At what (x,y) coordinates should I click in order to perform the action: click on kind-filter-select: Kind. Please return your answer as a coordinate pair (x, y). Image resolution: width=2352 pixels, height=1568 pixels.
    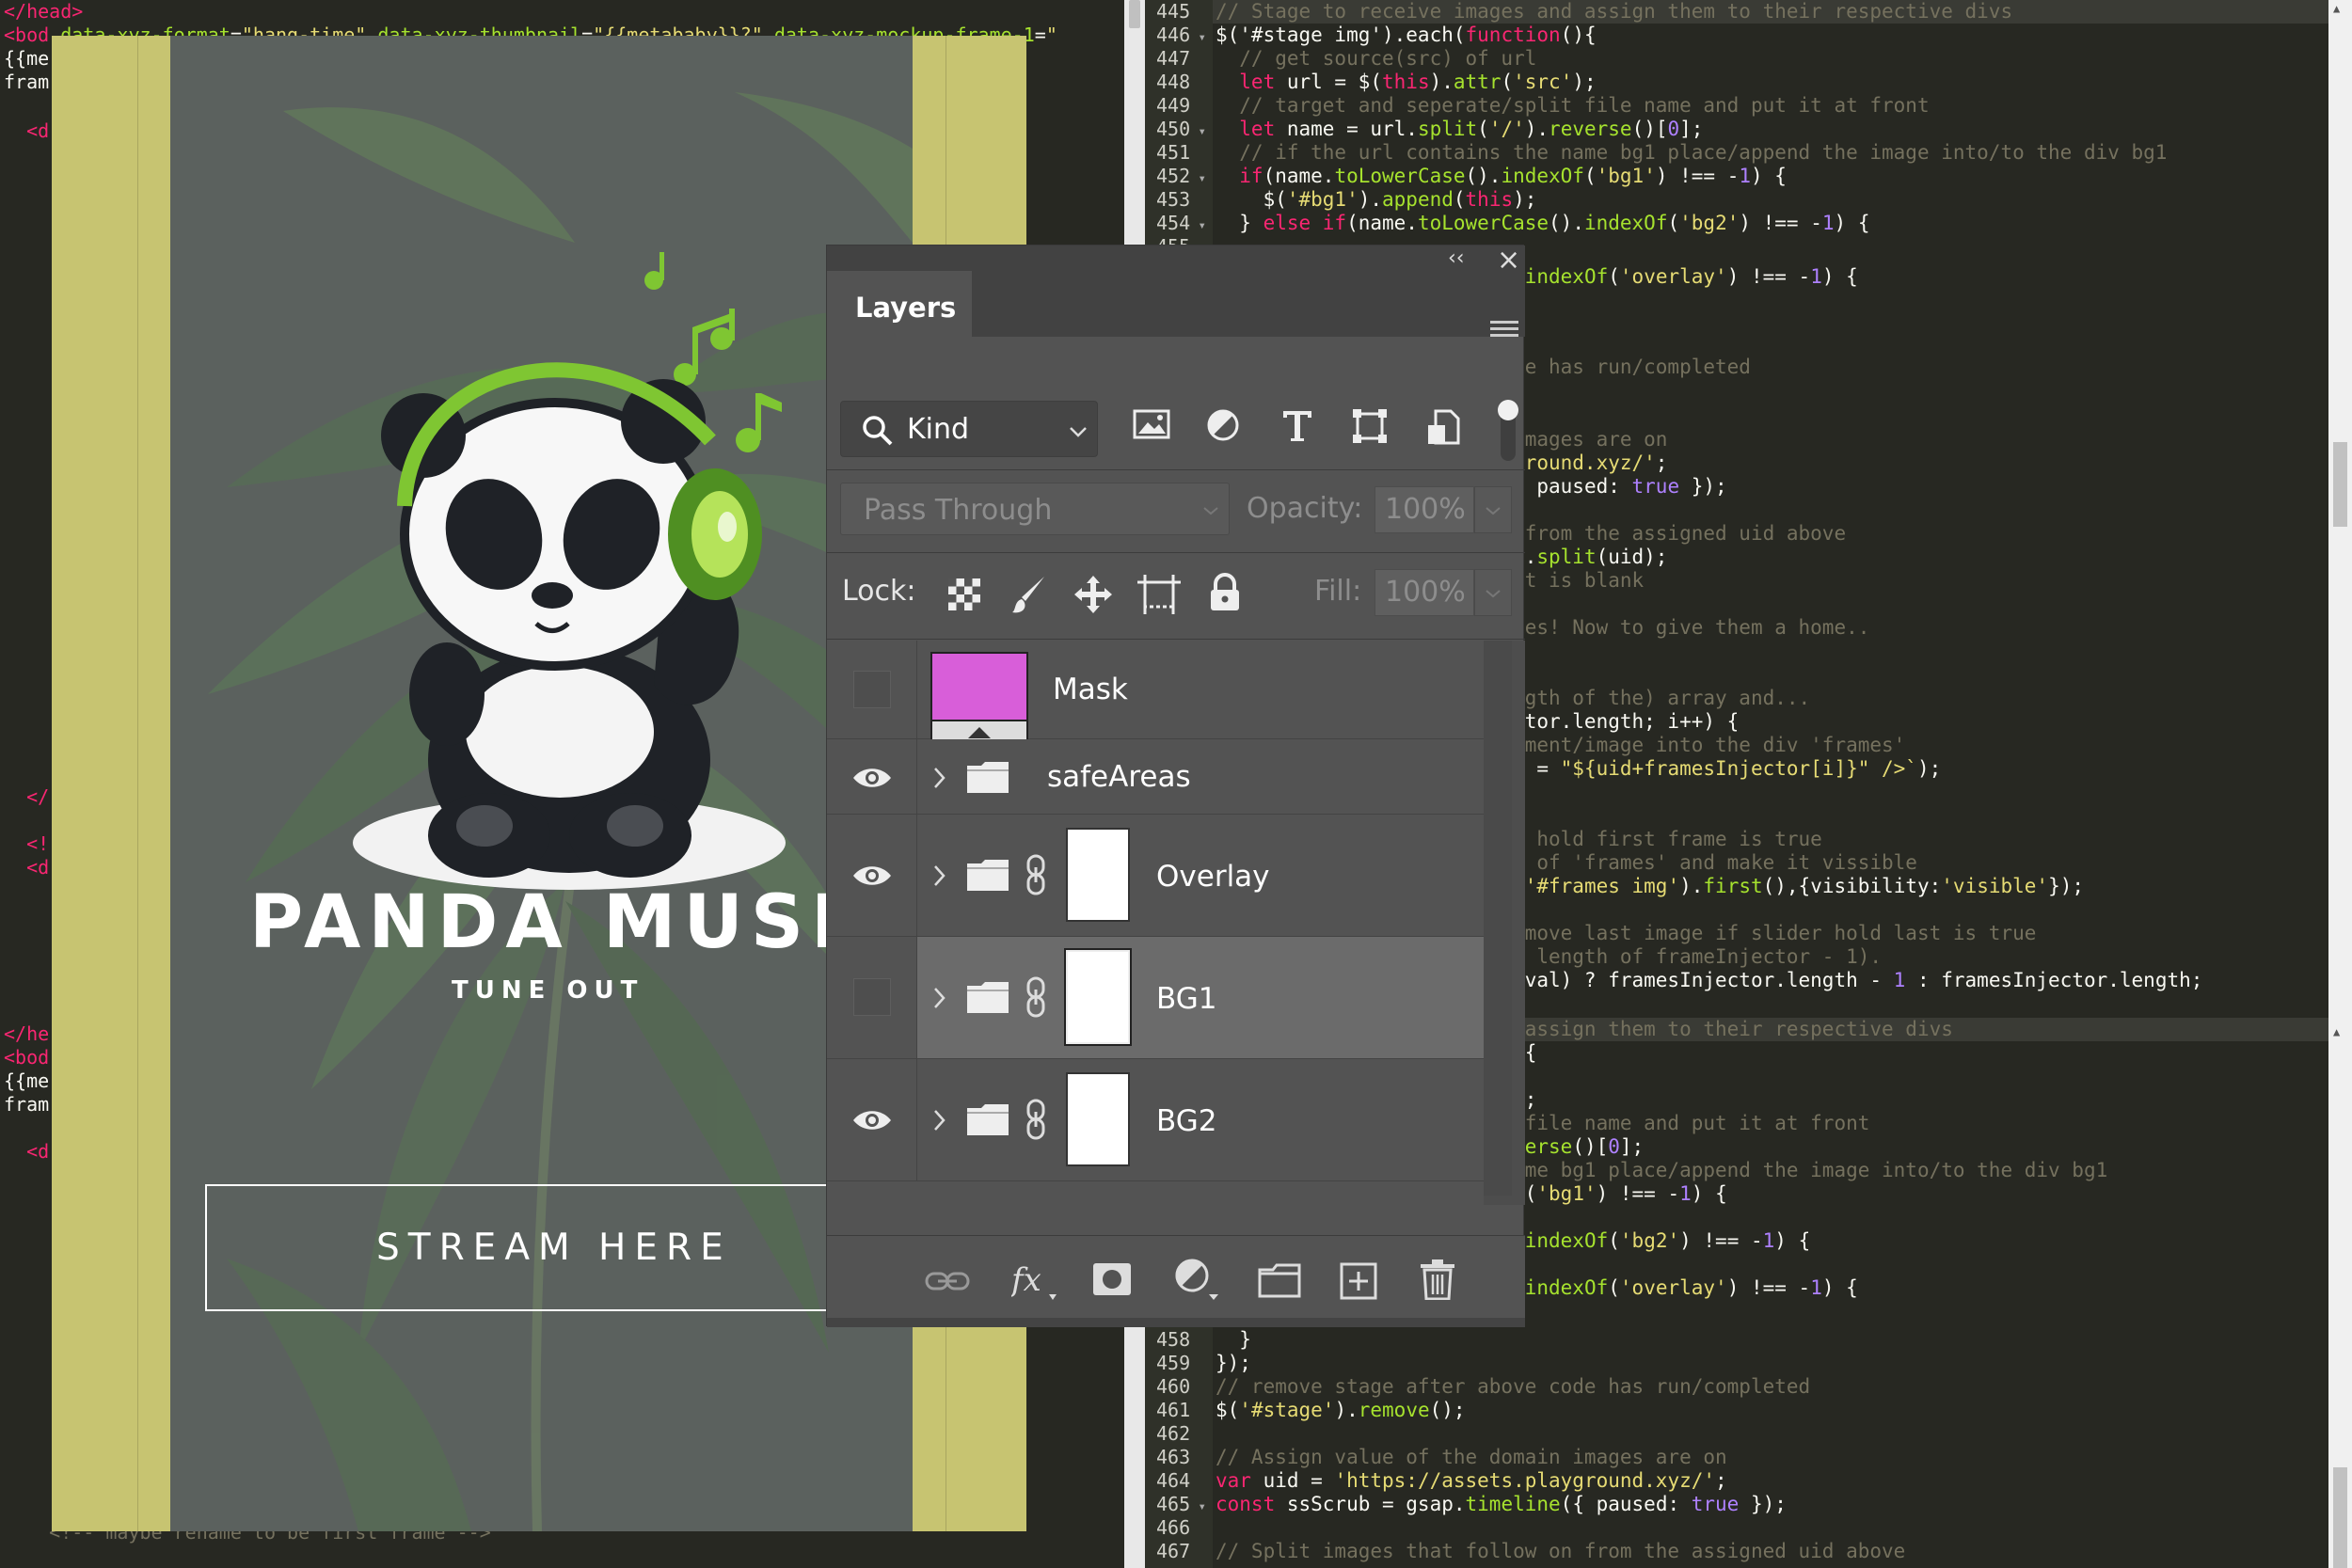
    Looking at the image, I should click on (969, 429).